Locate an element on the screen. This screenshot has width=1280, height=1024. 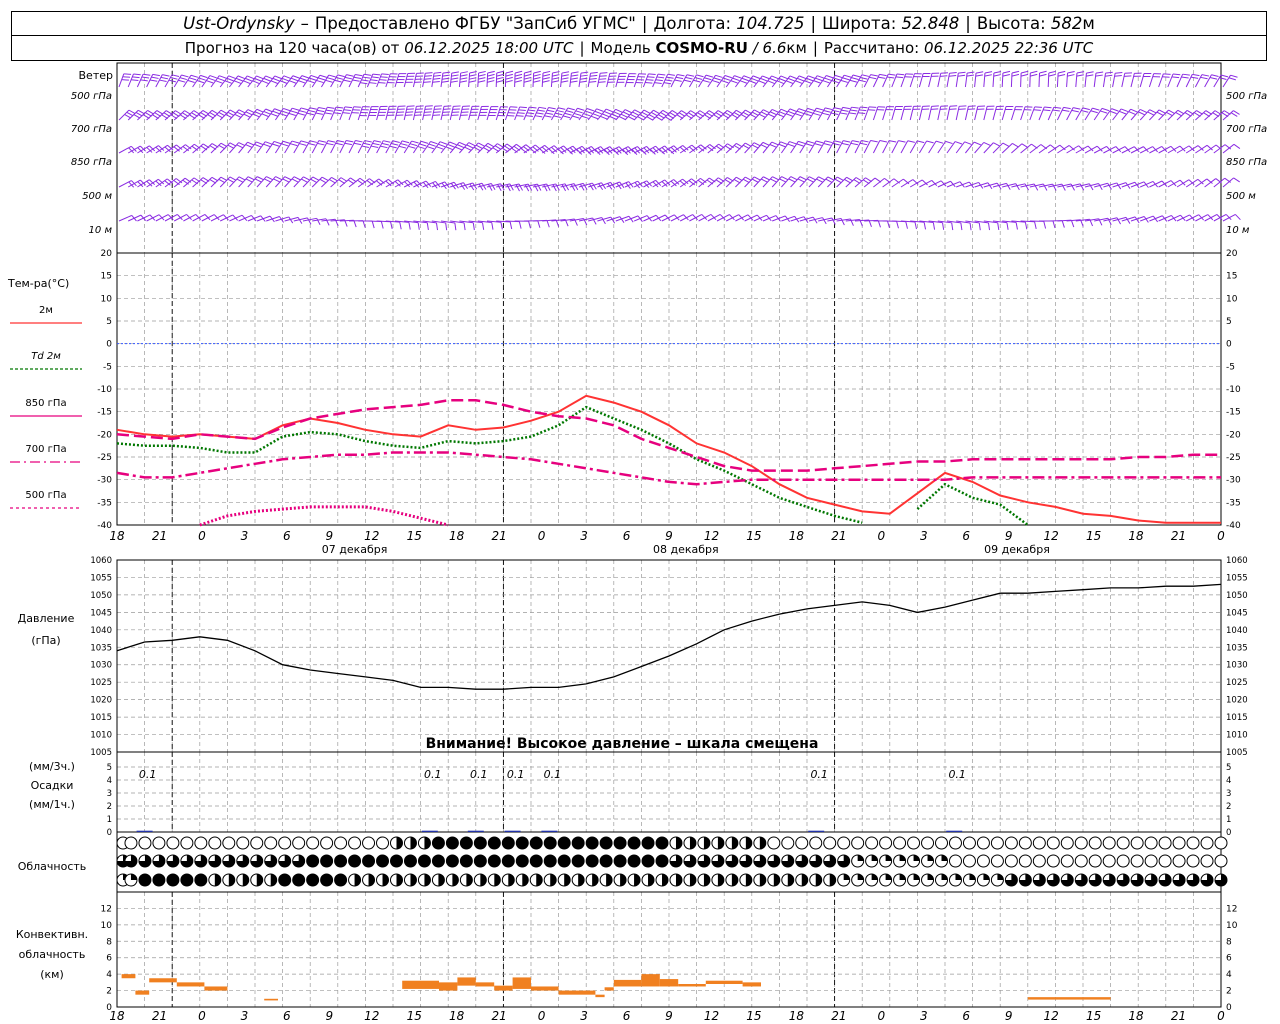
conv-cloud-bar is located at coordinates (627, 983).